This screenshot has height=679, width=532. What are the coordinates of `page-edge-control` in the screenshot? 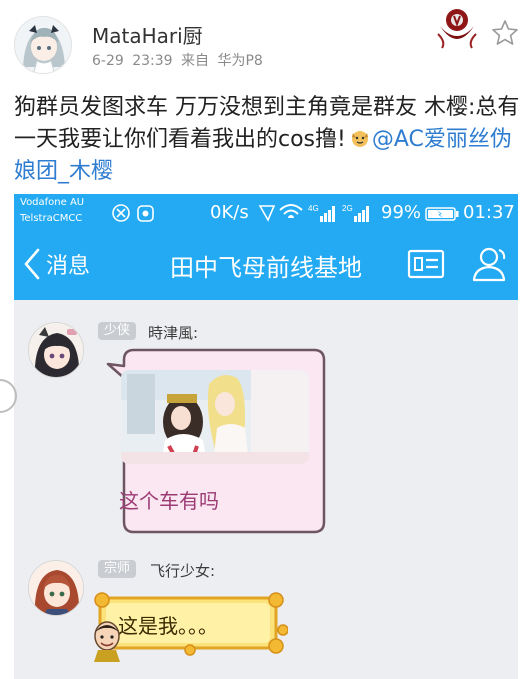 It's located at (9, 396).